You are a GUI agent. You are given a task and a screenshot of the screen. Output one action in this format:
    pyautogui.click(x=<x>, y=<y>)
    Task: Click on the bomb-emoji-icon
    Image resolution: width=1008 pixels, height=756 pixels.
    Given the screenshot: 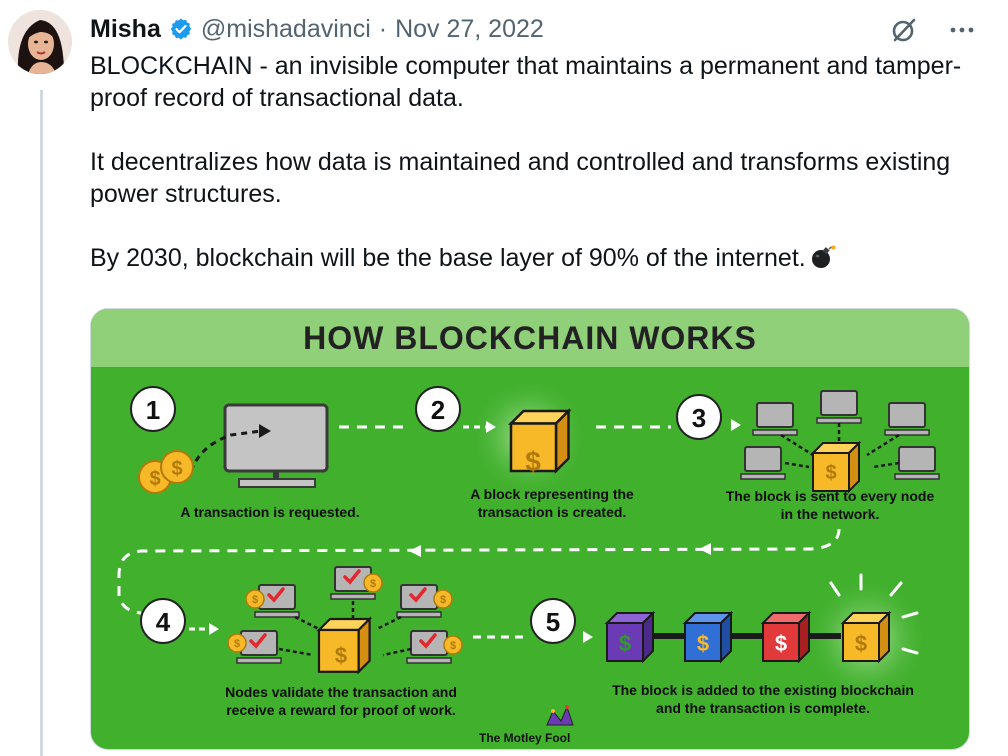 What is the action you would take?
    pyautogui.click(x=823, y=261)
    